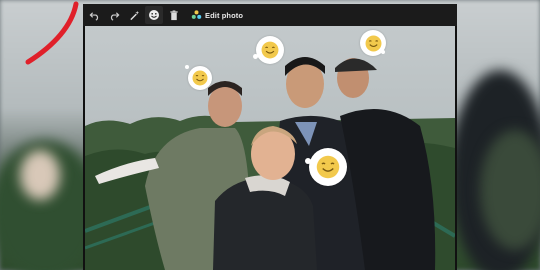  I want to click on undo-icon, so click(93, 16).